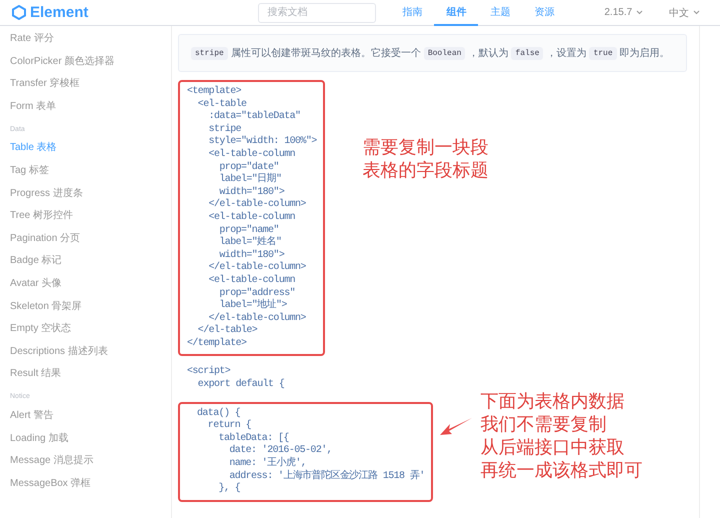 Image resolution: width=720 pixels, height=518 pixels. I want to click on sidebar-item: Tree 树形控件, so click(90, 216).